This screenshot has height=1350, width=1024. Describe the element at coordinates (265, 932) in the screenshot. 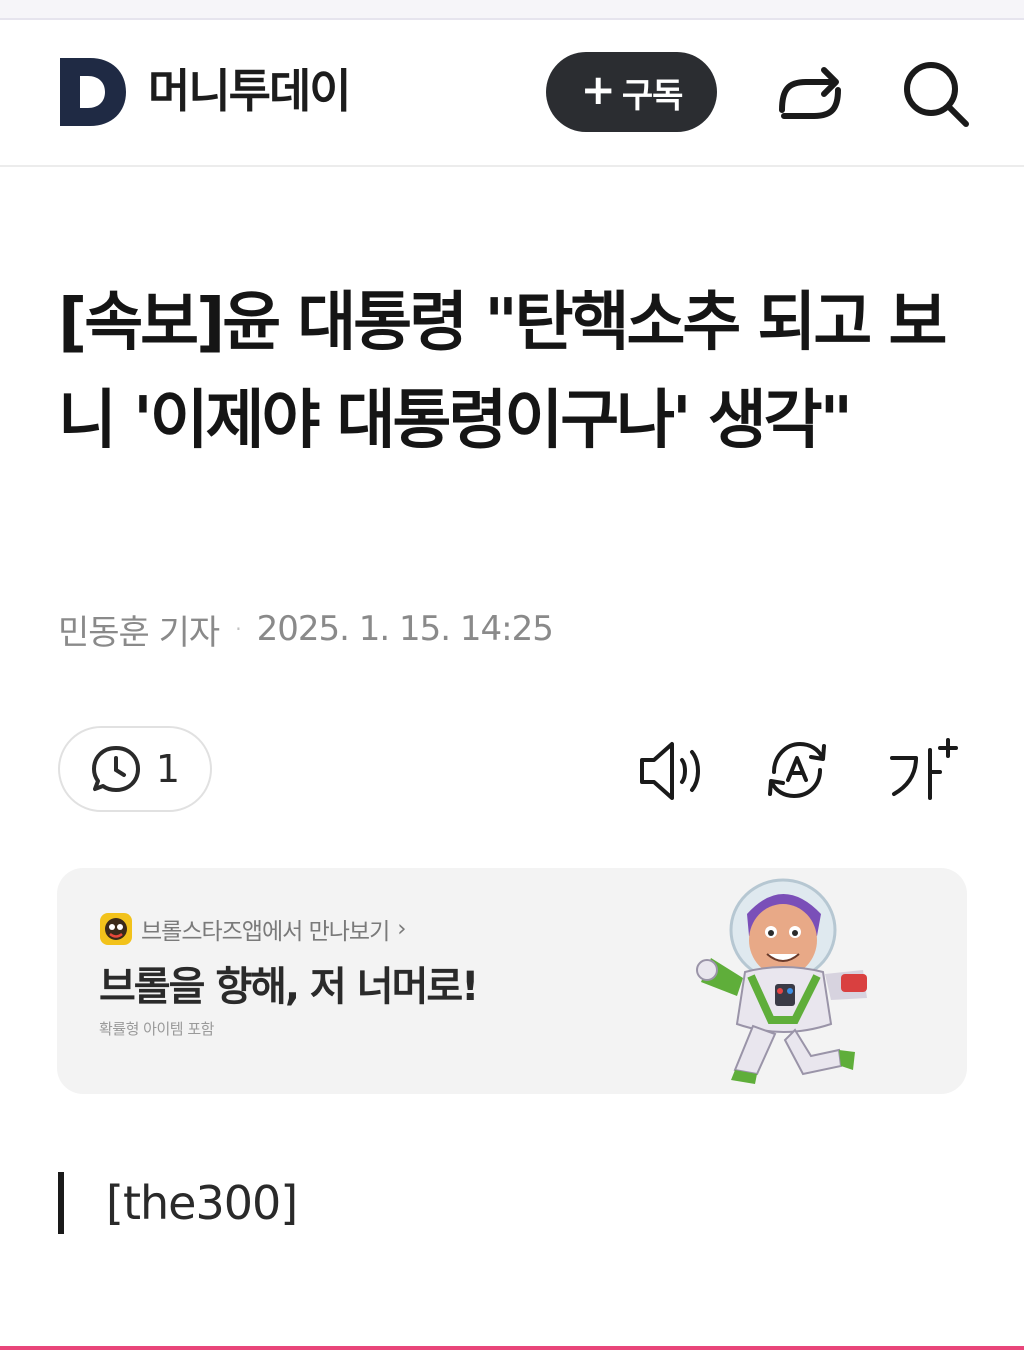

I see `ad-source-label: 브롤스타즈앱에서 만나보기` at that location.